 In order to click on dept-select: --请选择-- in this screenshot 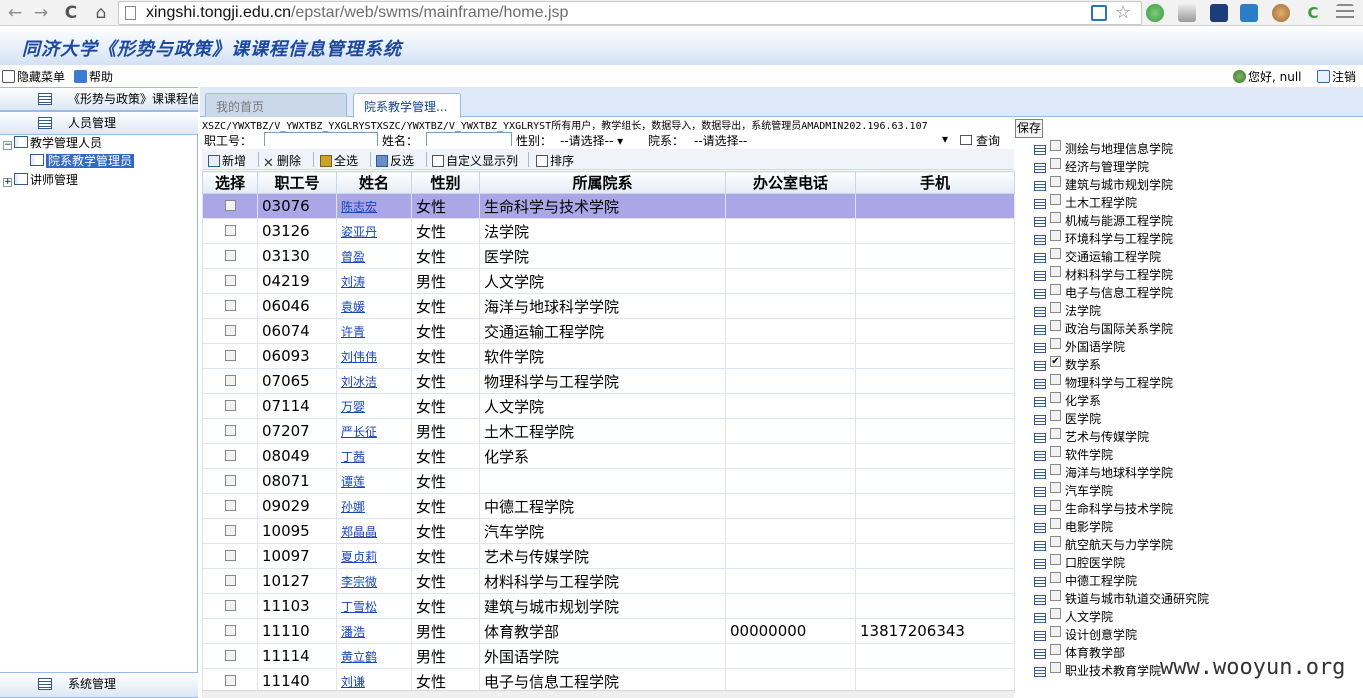, I will do `click(720, 139)`.